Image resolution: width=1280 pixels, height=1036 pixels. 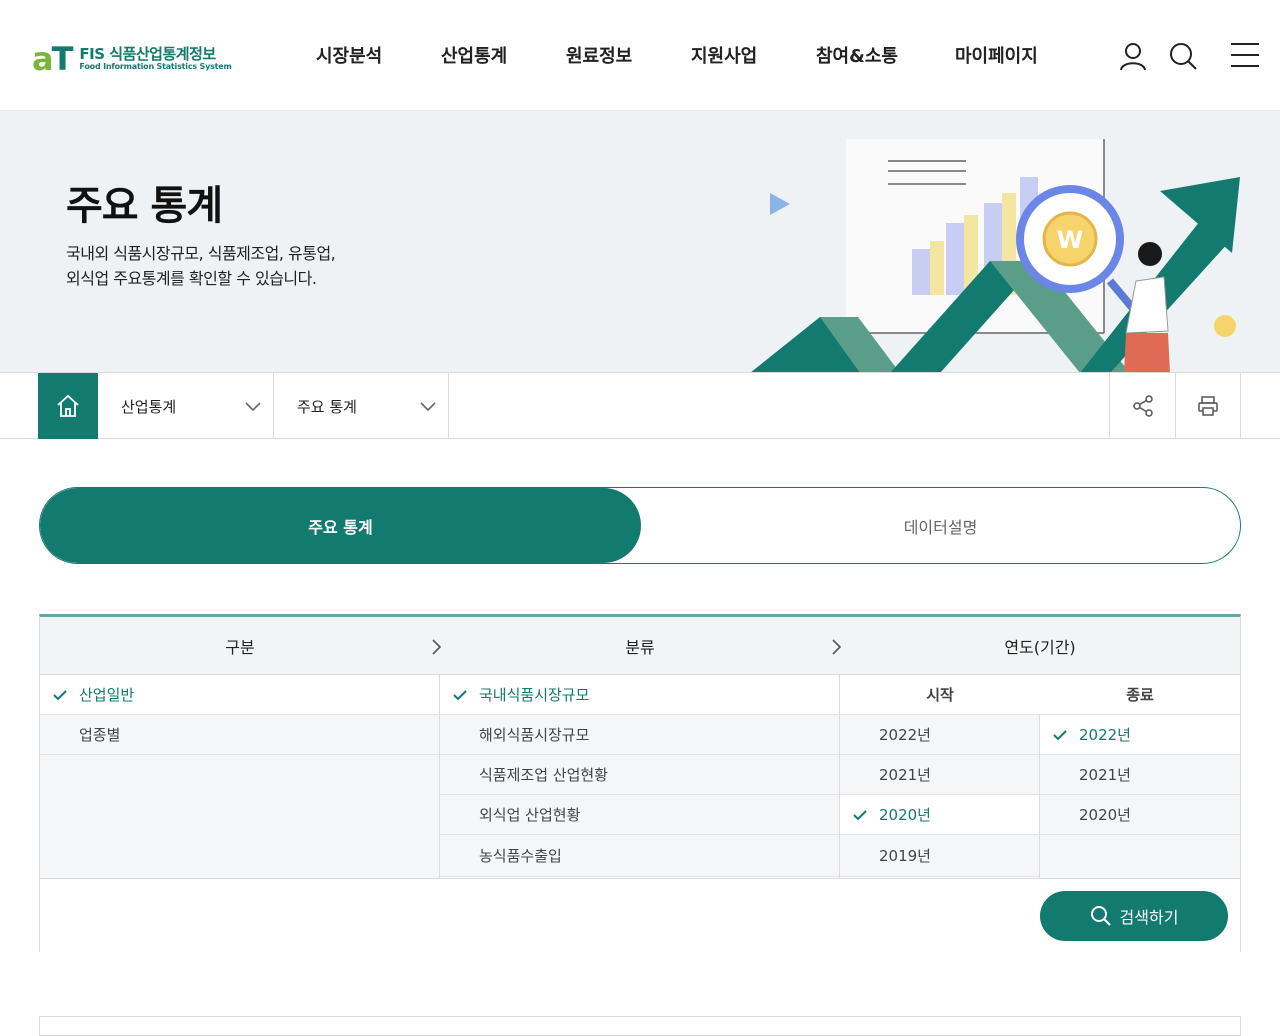 I want to click on breadcrumb-level2-label: 주요 통계, so click(x=327, y=406).